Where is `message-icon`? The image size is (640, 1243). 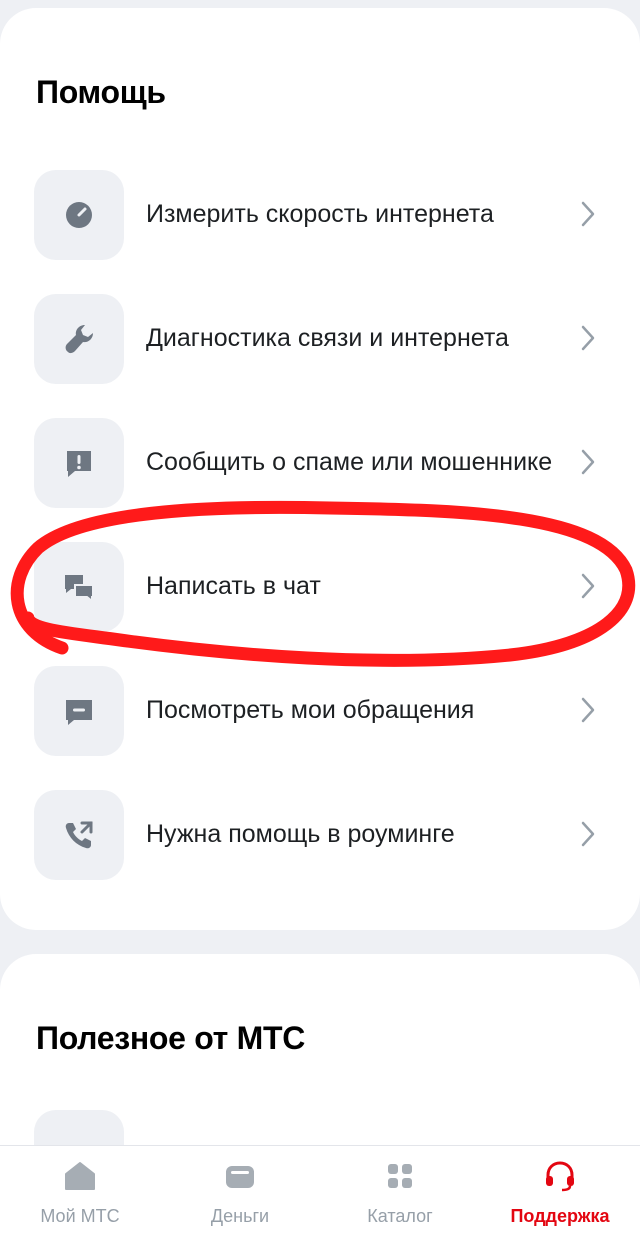
message-icon is located at coordinates (79, 711).